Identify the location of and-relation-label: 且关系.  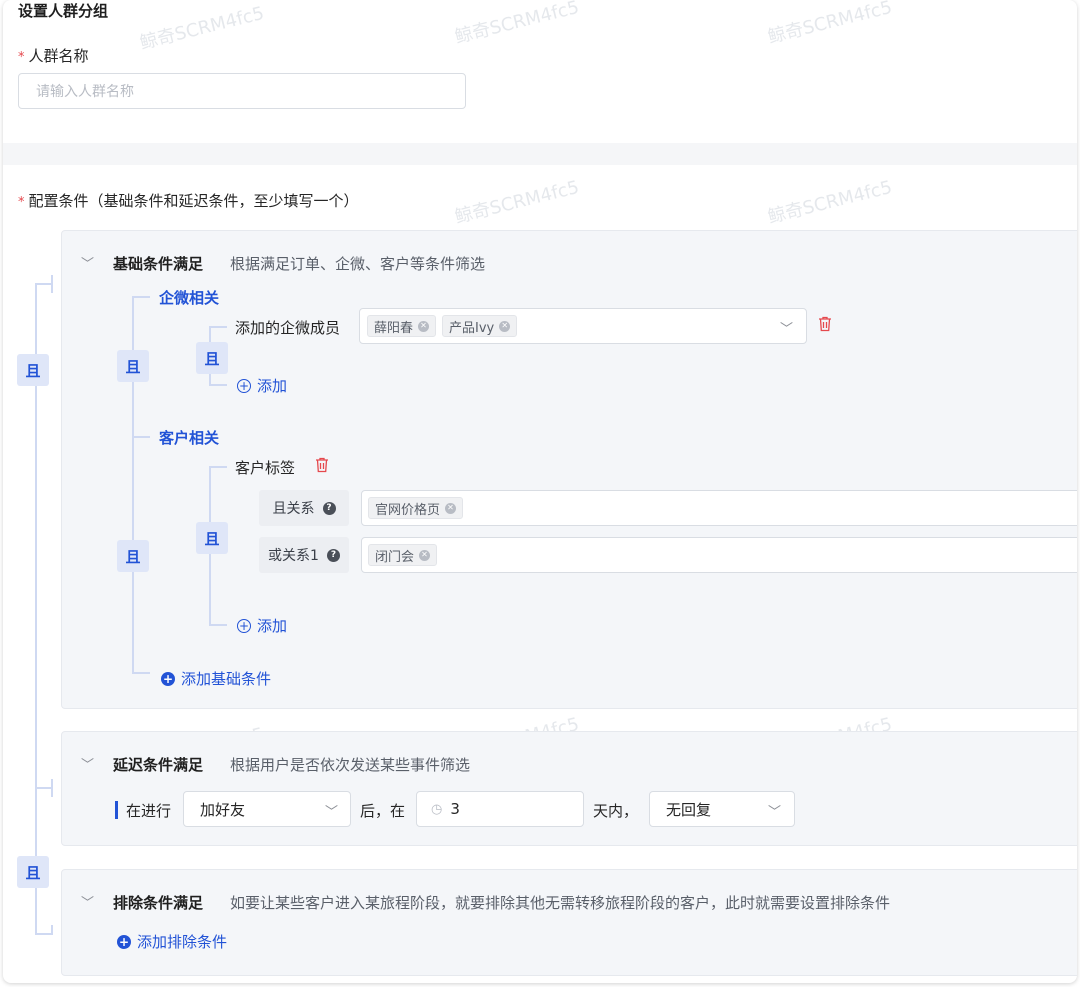
(293, 509).